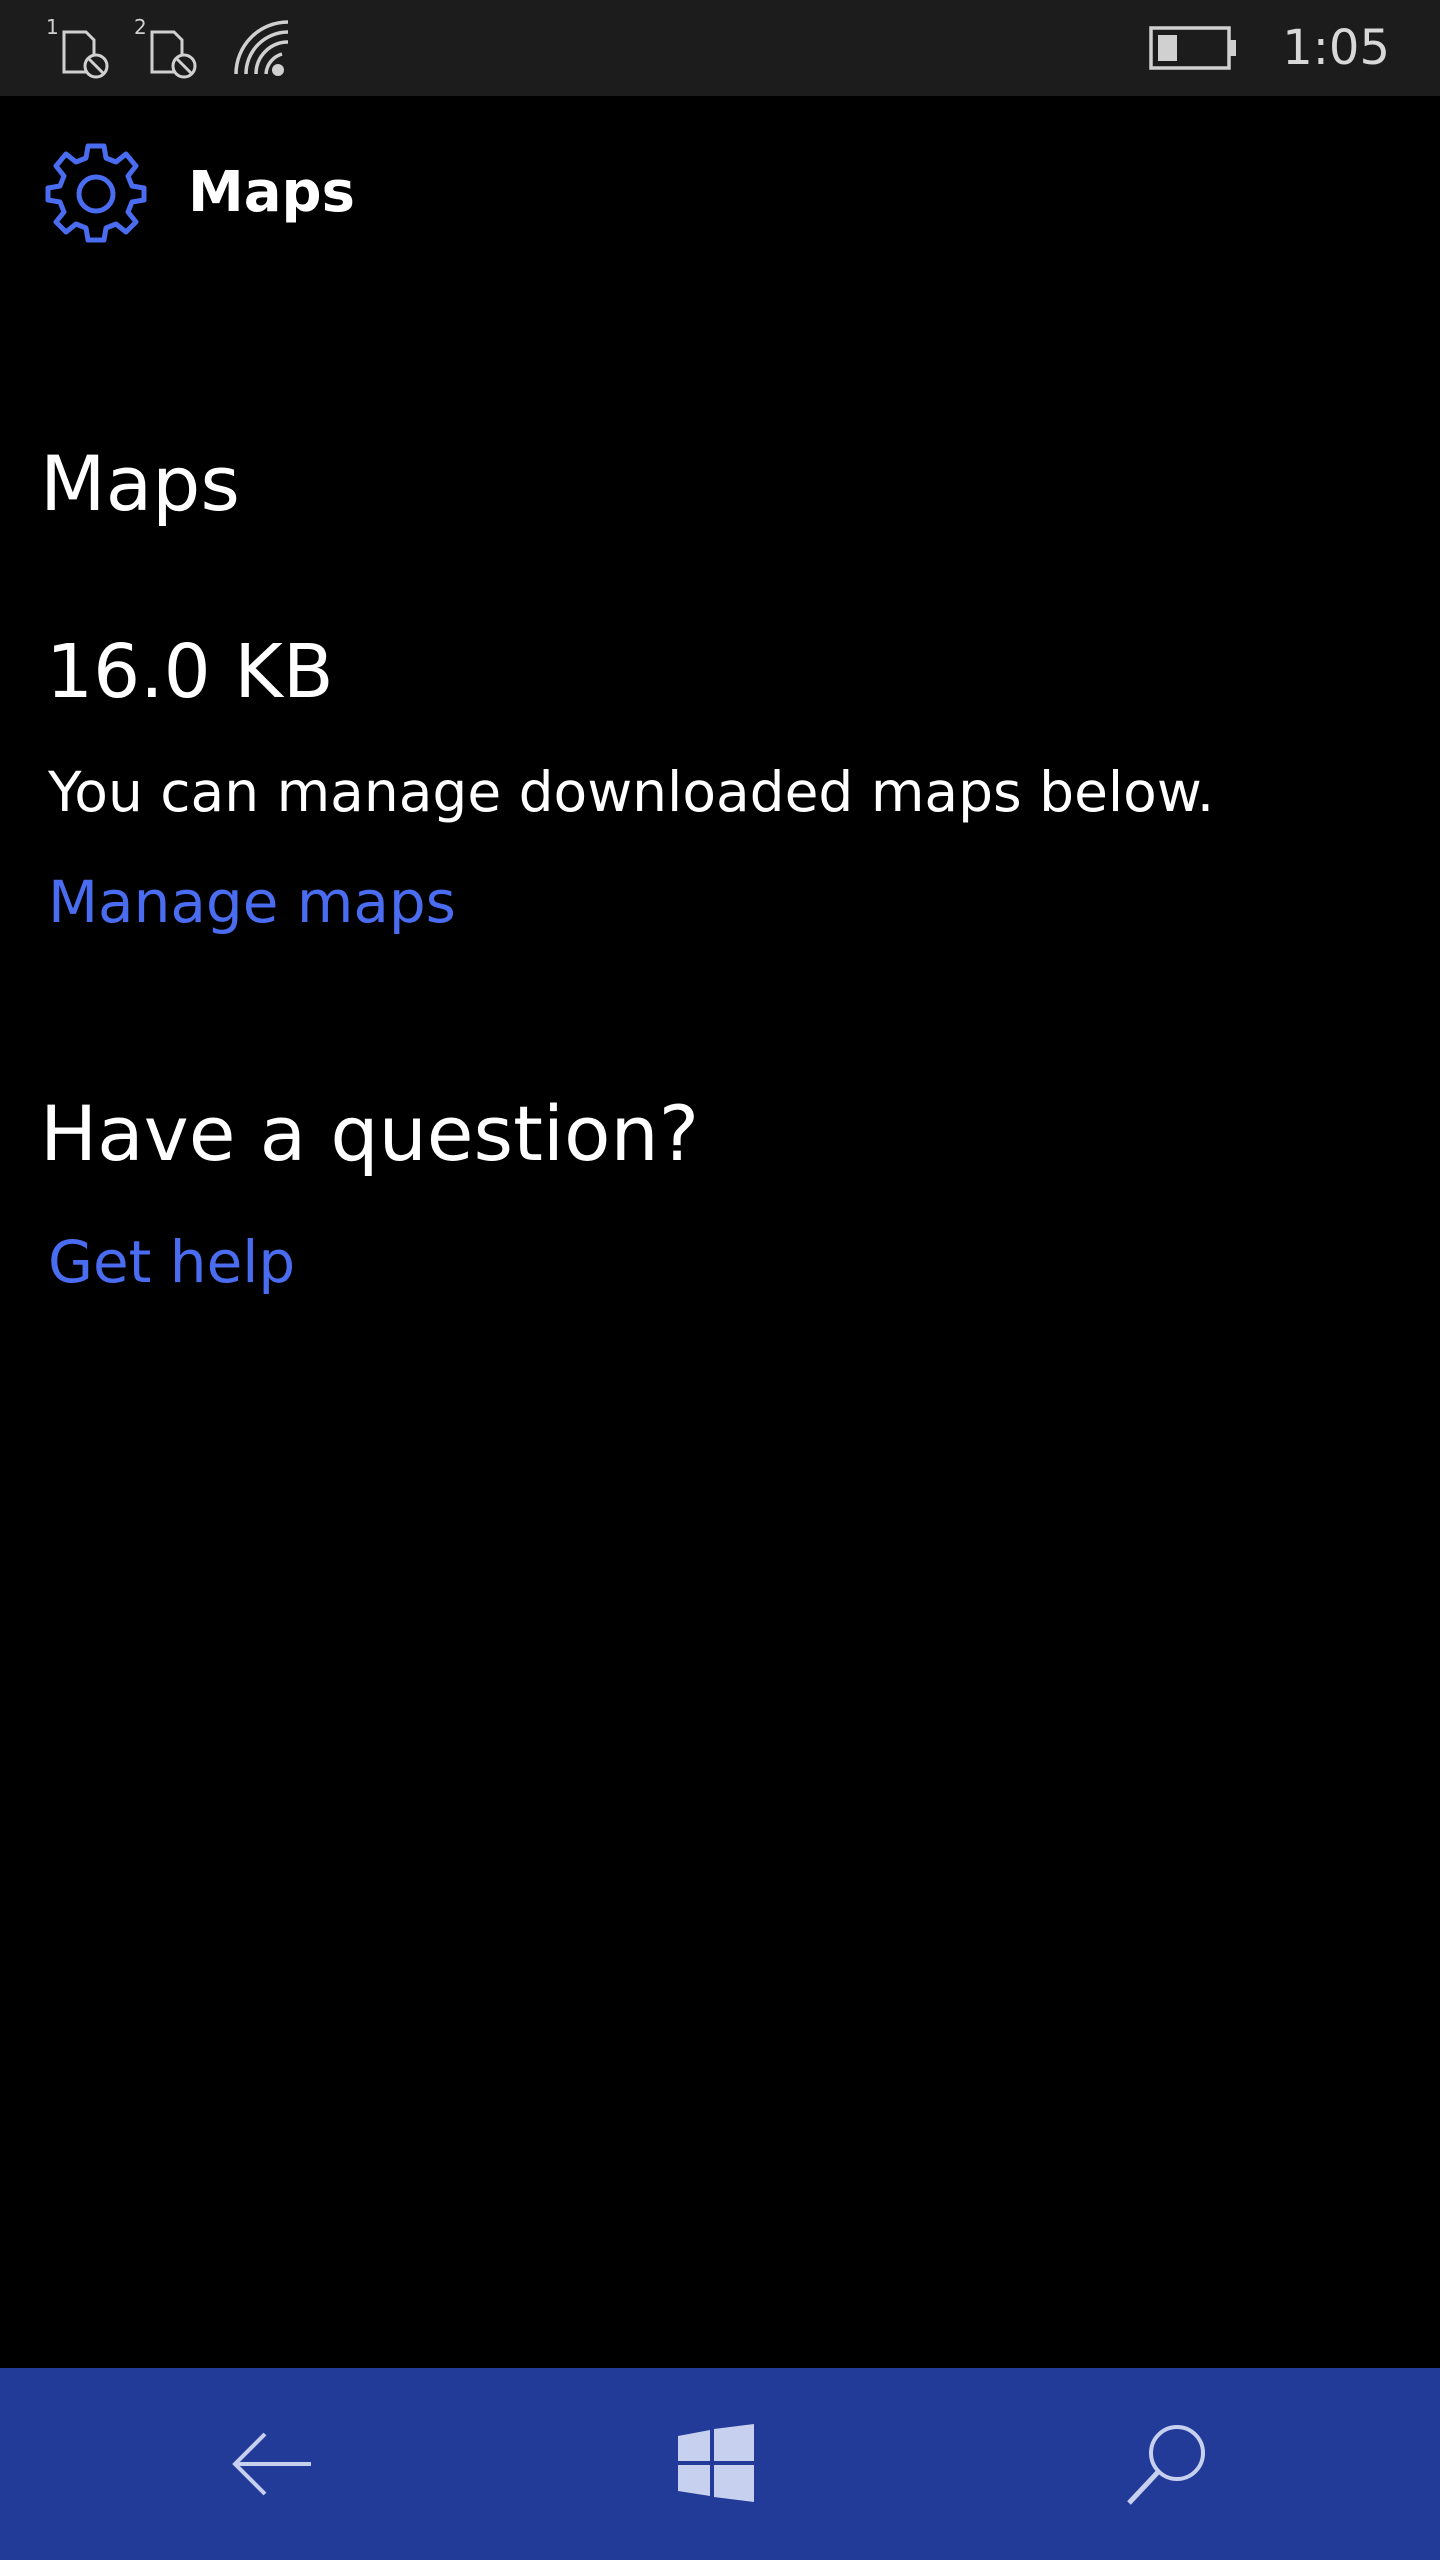 This screenshot has height=2560, width=1440. I want to click on navigation-bar, so click(720, 2464).